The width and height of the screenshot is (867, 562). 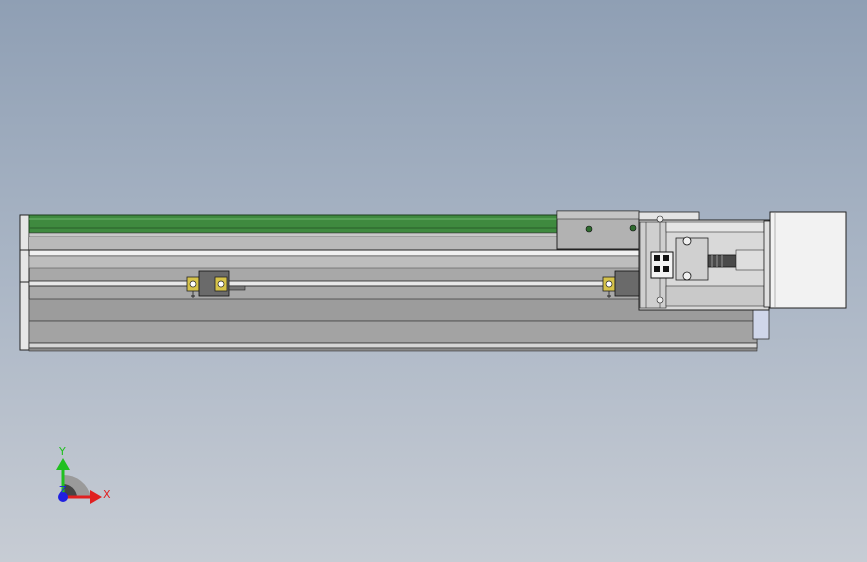 I want to click on drive-housing, so click(x=704, y=261).